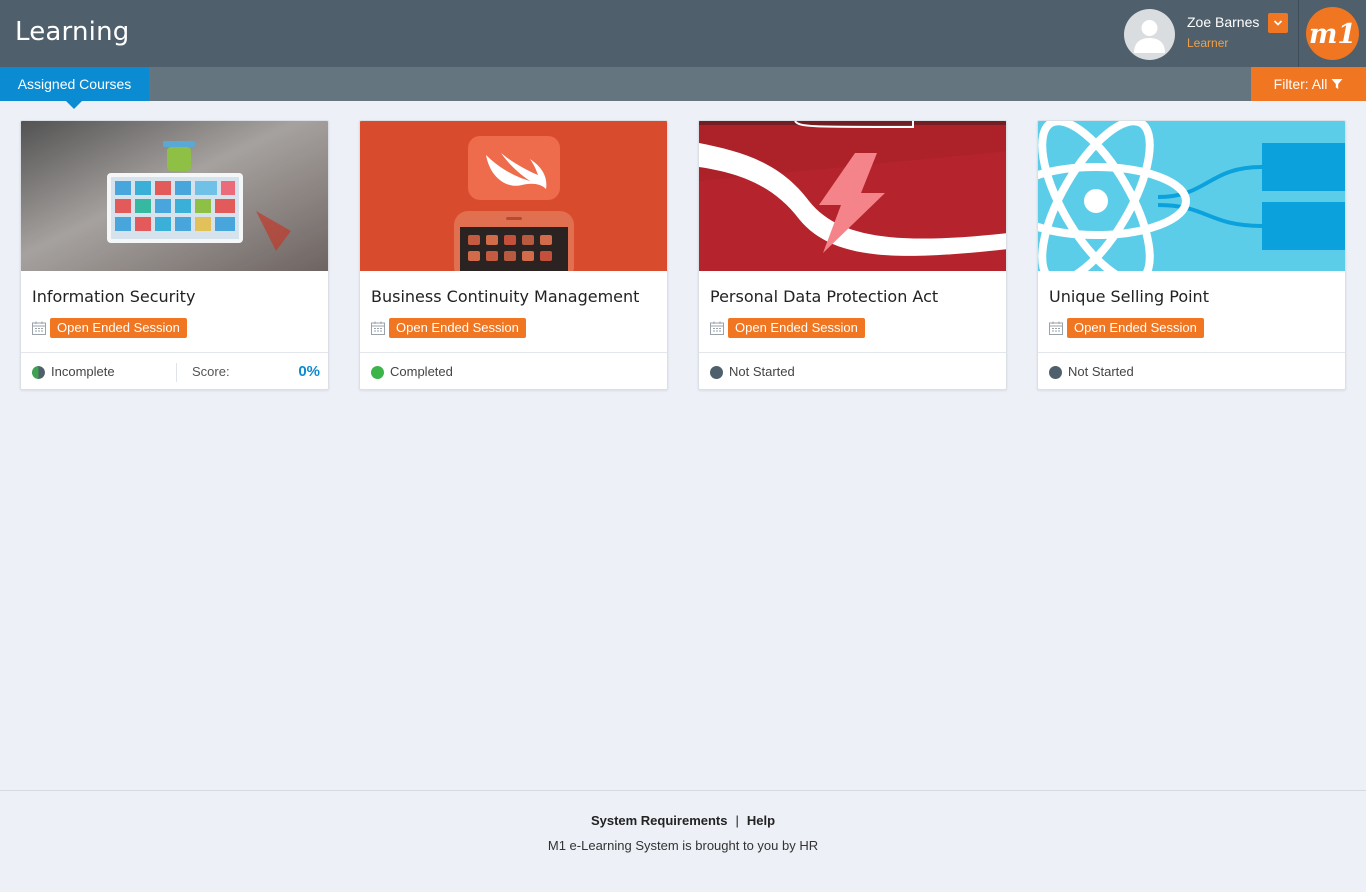  I want to click on logo-text: m1, so click(1332, 34).